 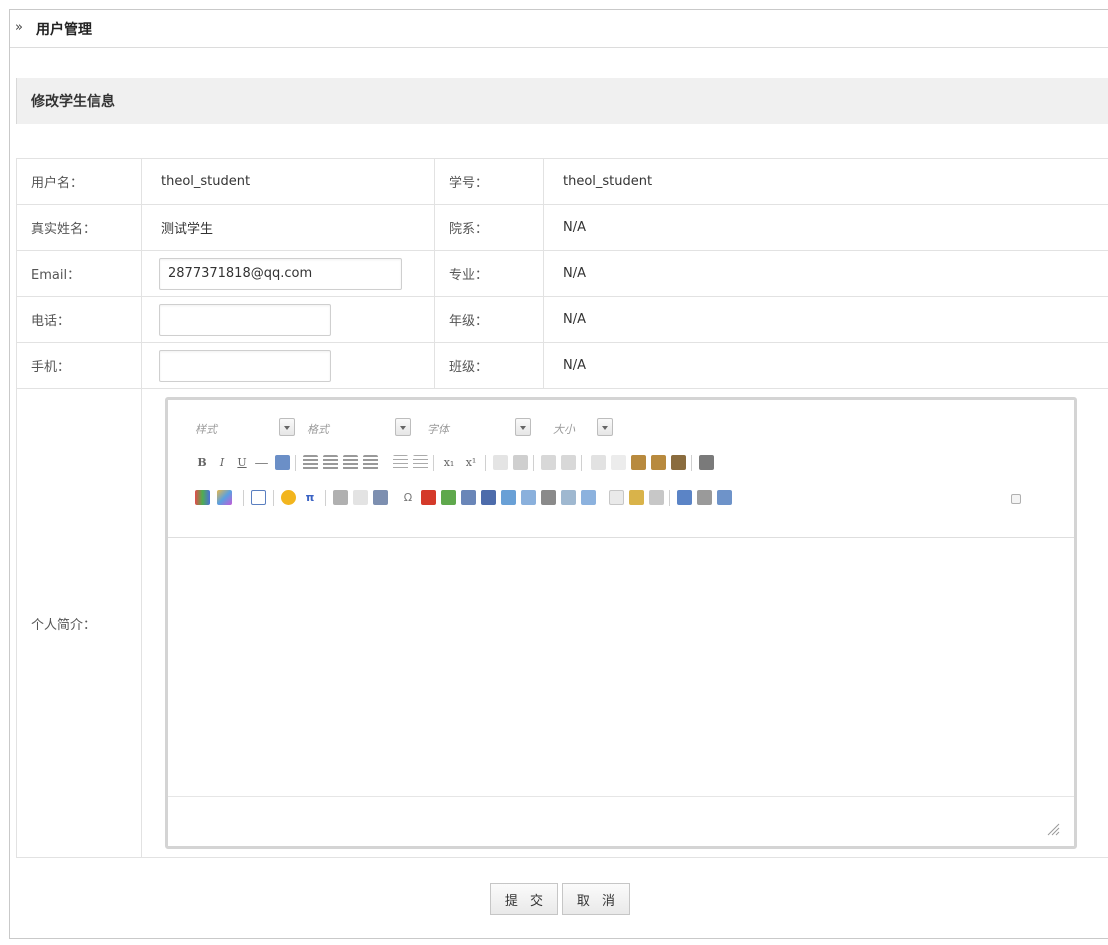 What do you see at coordinates (618, 462) in the screenshot?
I see `copy-icon` at bounding box center [618, 462].